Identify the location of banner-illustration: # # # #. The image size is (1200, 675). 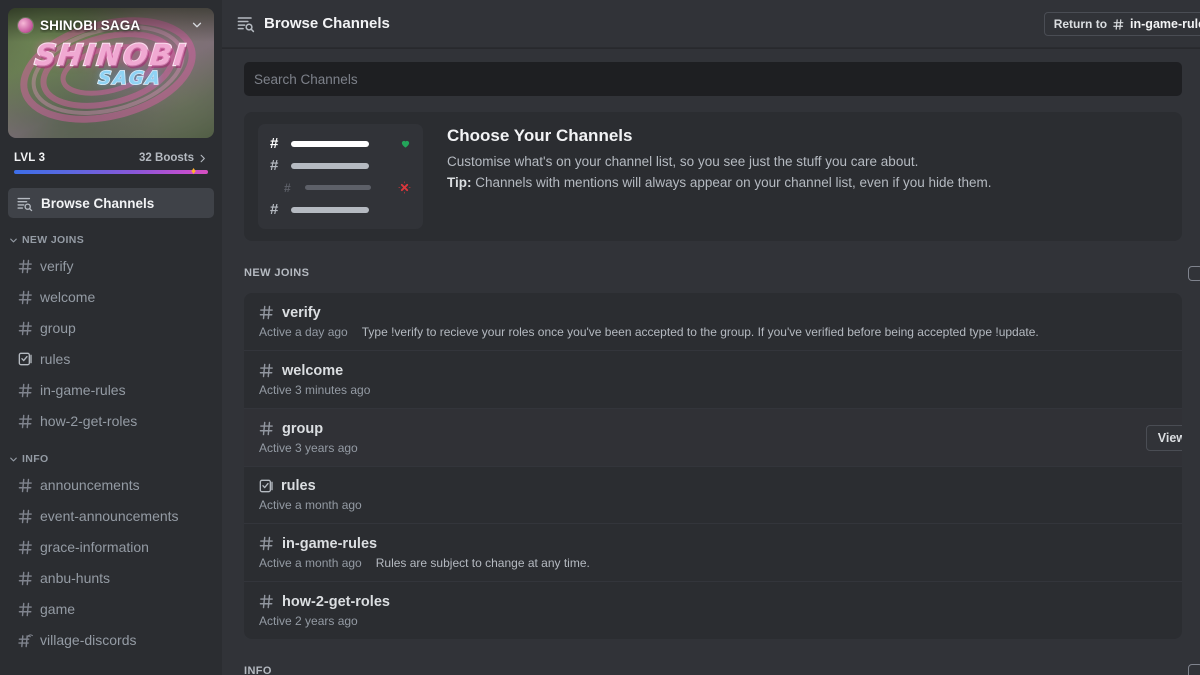
(340, 176).